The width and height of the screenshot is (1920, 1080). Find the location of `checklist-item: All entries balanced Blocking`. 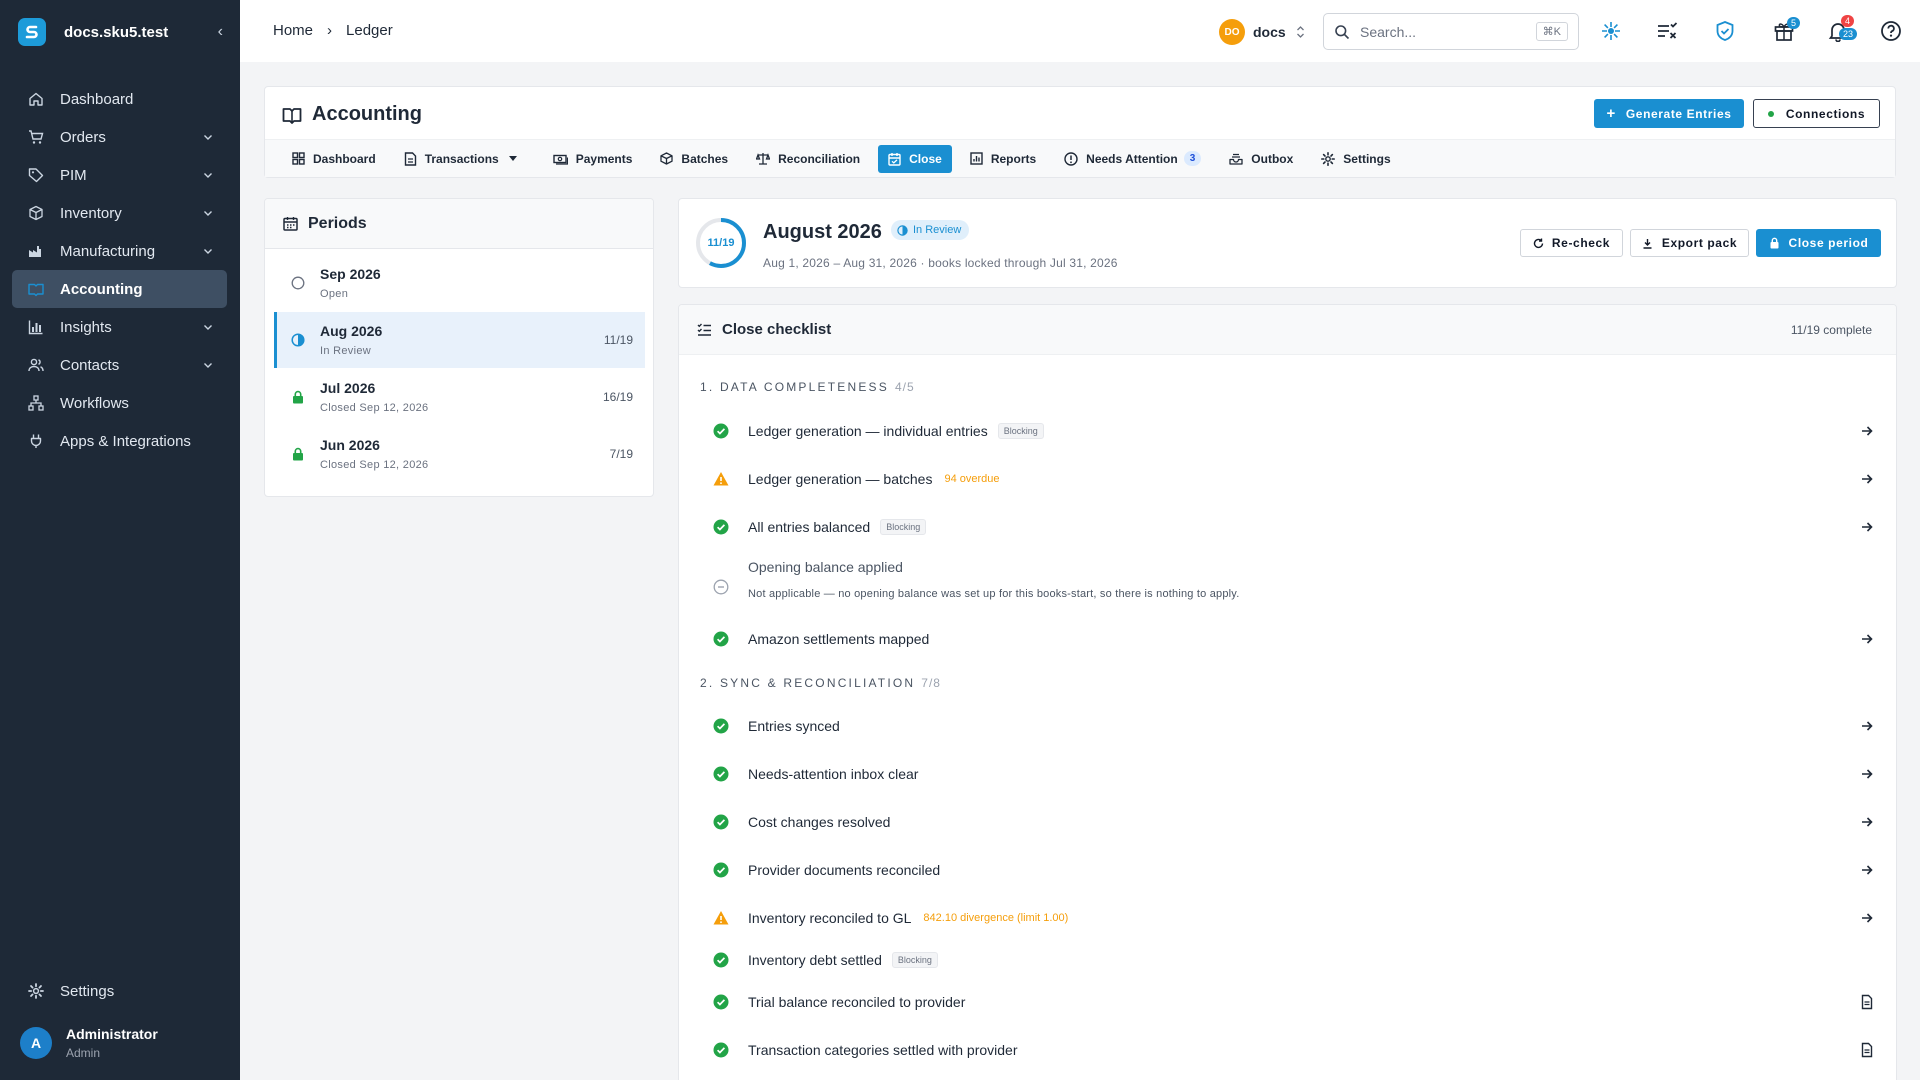

checklist-item: All entries balanced Blocking is located at coordinates (1294, 527).